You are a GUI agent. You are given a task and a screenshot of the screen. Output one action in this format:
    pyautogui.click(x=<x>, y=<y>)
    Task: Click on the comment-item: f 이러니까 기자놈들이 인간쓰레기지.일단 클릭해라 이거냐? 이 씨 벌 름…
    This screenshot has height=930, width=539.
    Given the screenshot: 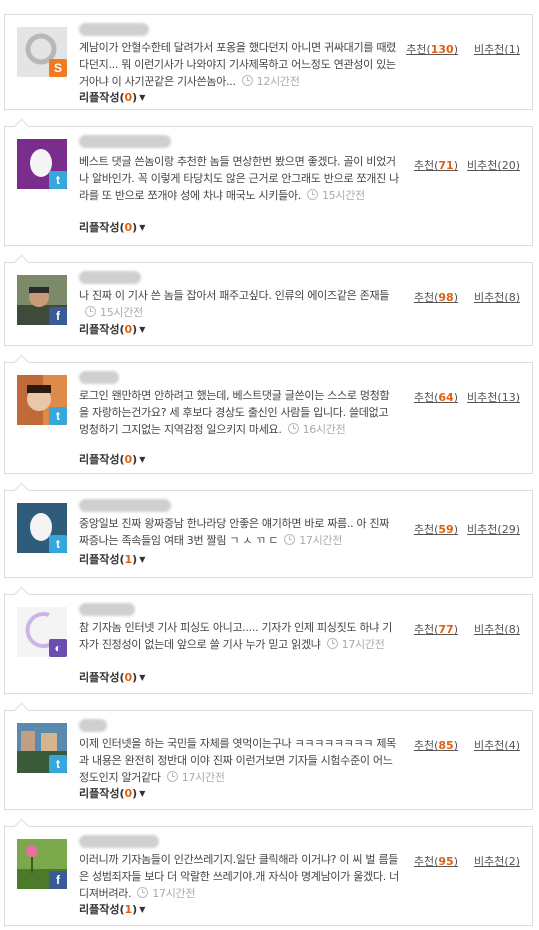 What is the action you would take?
    pyautogui.click(x=268, y=872)
    